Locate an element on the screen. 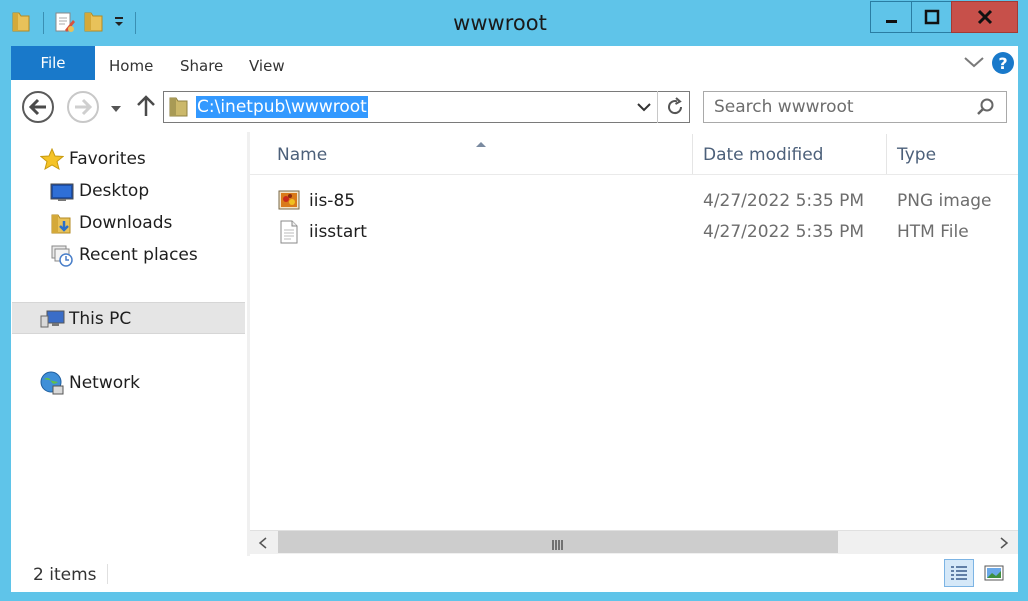  forward-arrow-icon is located at coordinates (83, 107).